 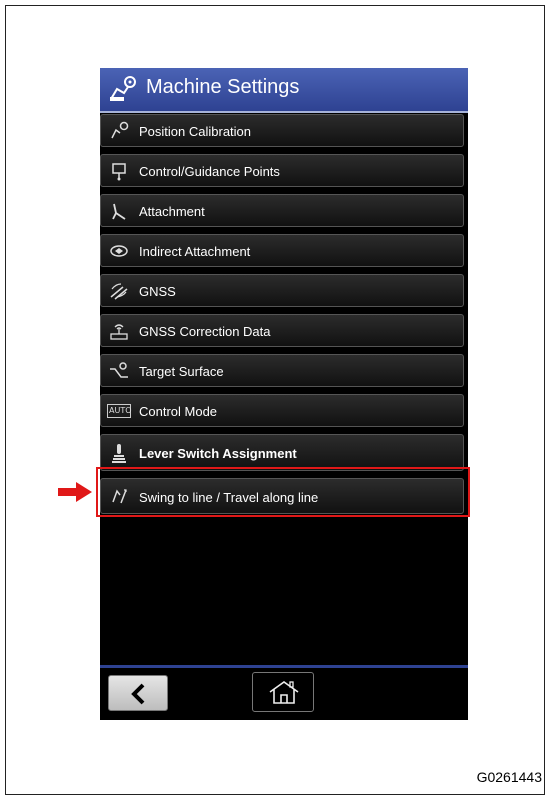 I want to click on menu-item-label: Control Mode, so click(x=178, y=411).